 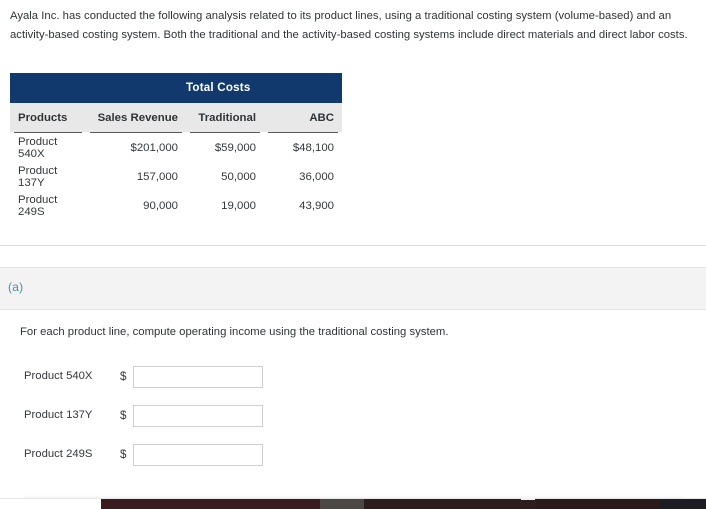 I want to click on cell-traditional: $59,000, so click(x=225, y=147).